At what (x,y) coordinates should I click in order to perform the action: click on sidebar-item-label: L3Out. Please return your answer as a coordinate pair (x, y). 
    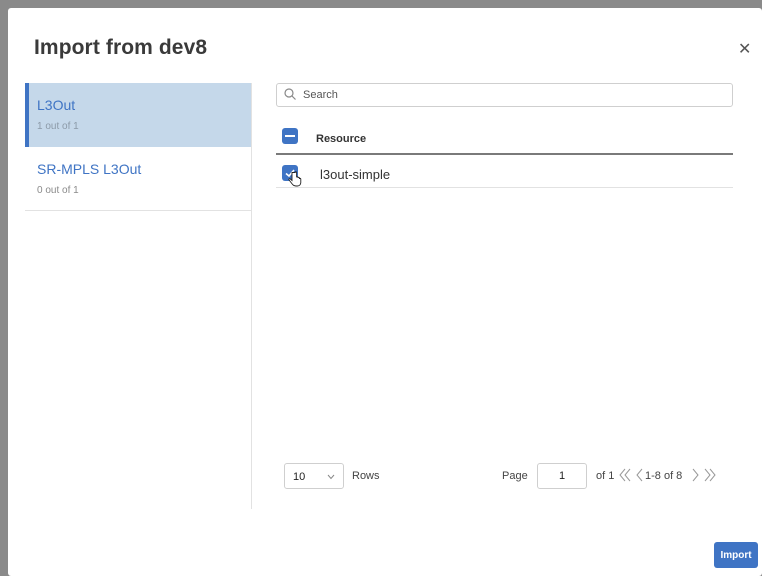
    Looking at the image, I should click on (56, 105).